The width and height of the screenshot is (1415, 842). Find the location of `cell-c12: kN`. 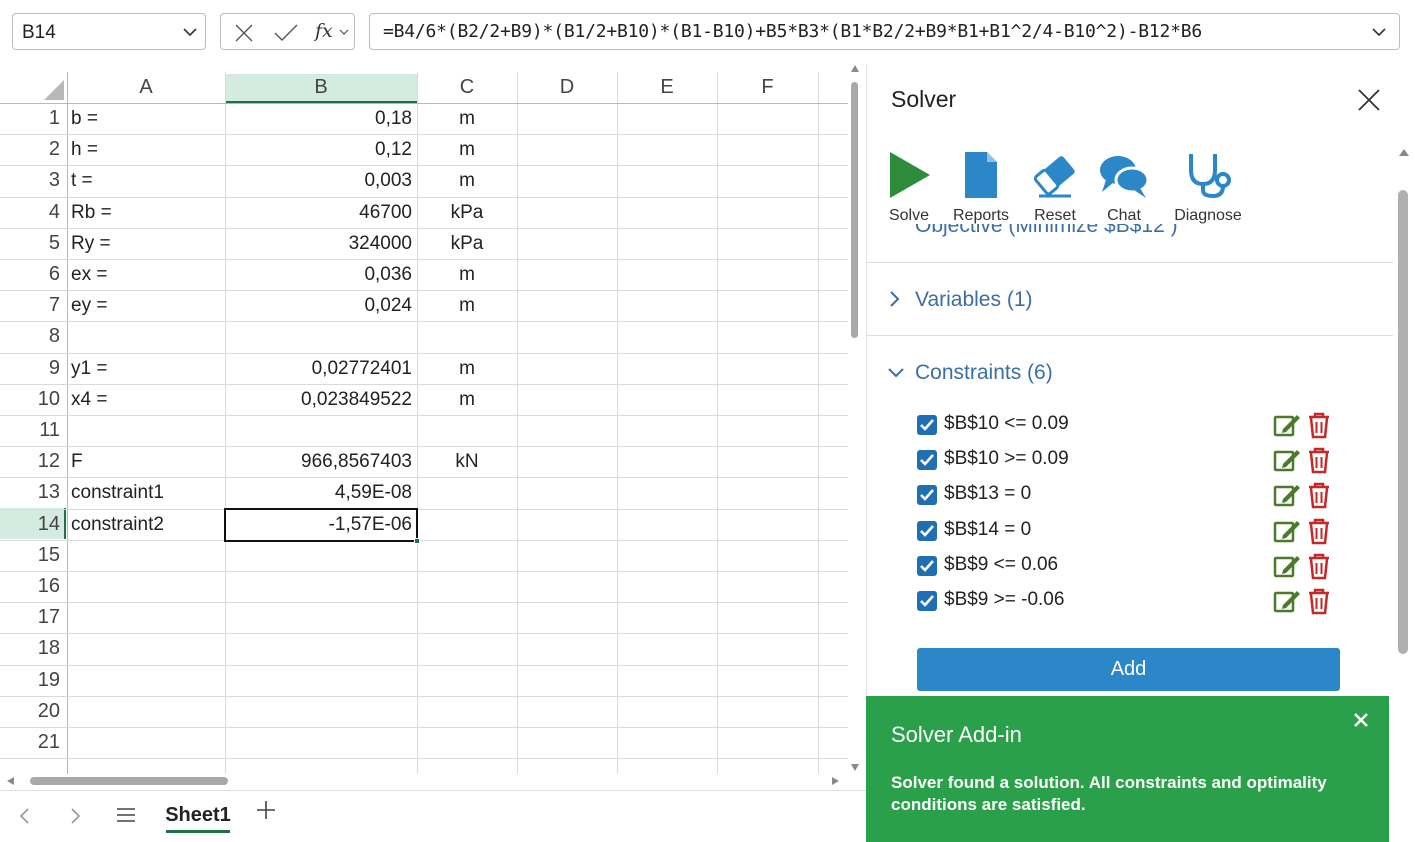

cell-c12: kN is located at coordinates (467, 461).